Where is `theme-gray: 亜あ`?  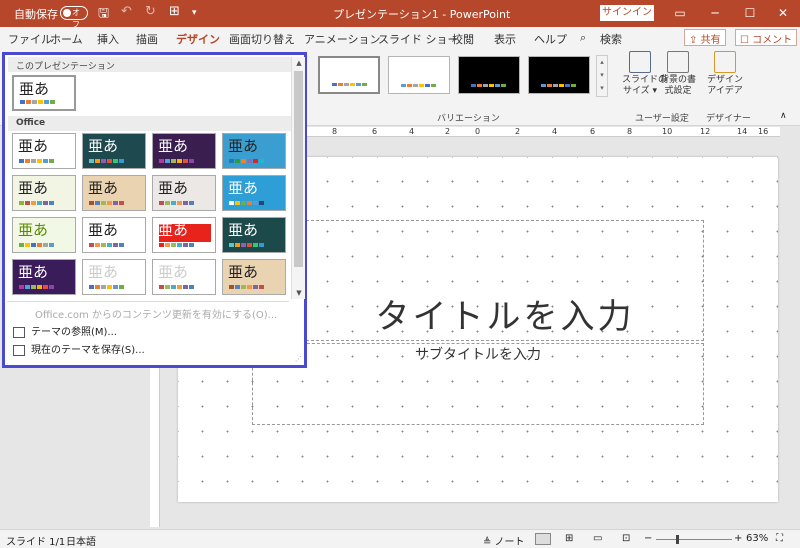 theme-gray: 亜あ is located at coordinates (184, 193).